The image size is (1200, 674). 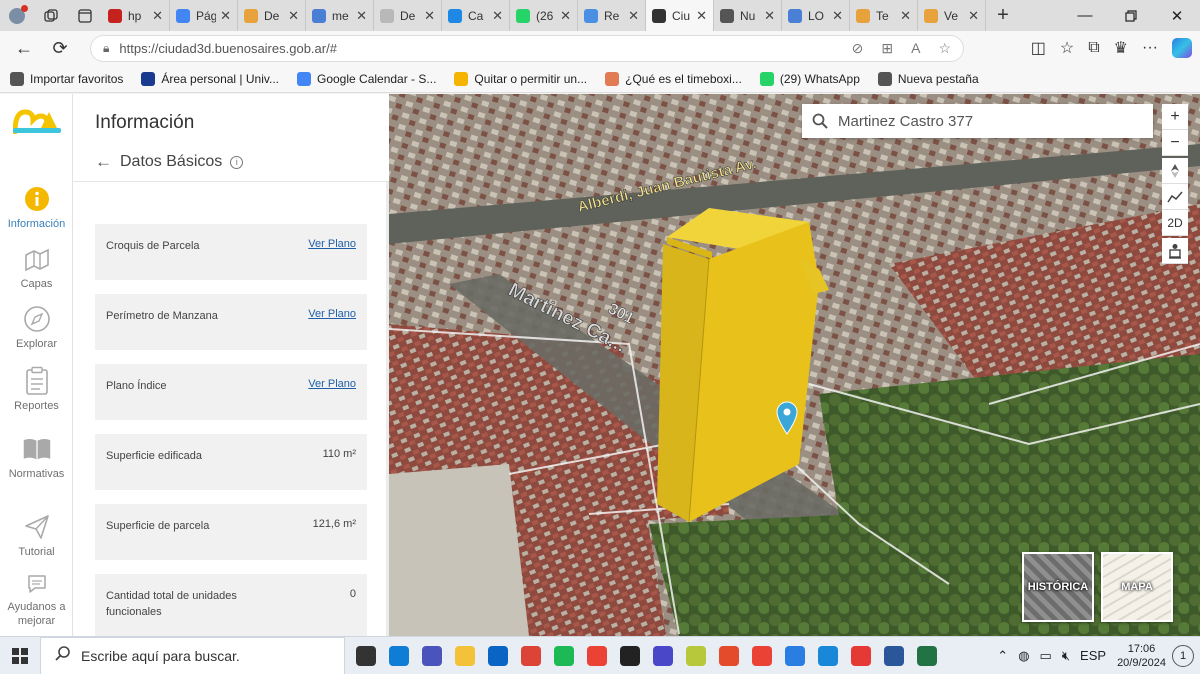 What do you see at coordinates (60, 48) in the screenshot?
I see `refresh-button: ⟳` at bounding box center [60, 48].